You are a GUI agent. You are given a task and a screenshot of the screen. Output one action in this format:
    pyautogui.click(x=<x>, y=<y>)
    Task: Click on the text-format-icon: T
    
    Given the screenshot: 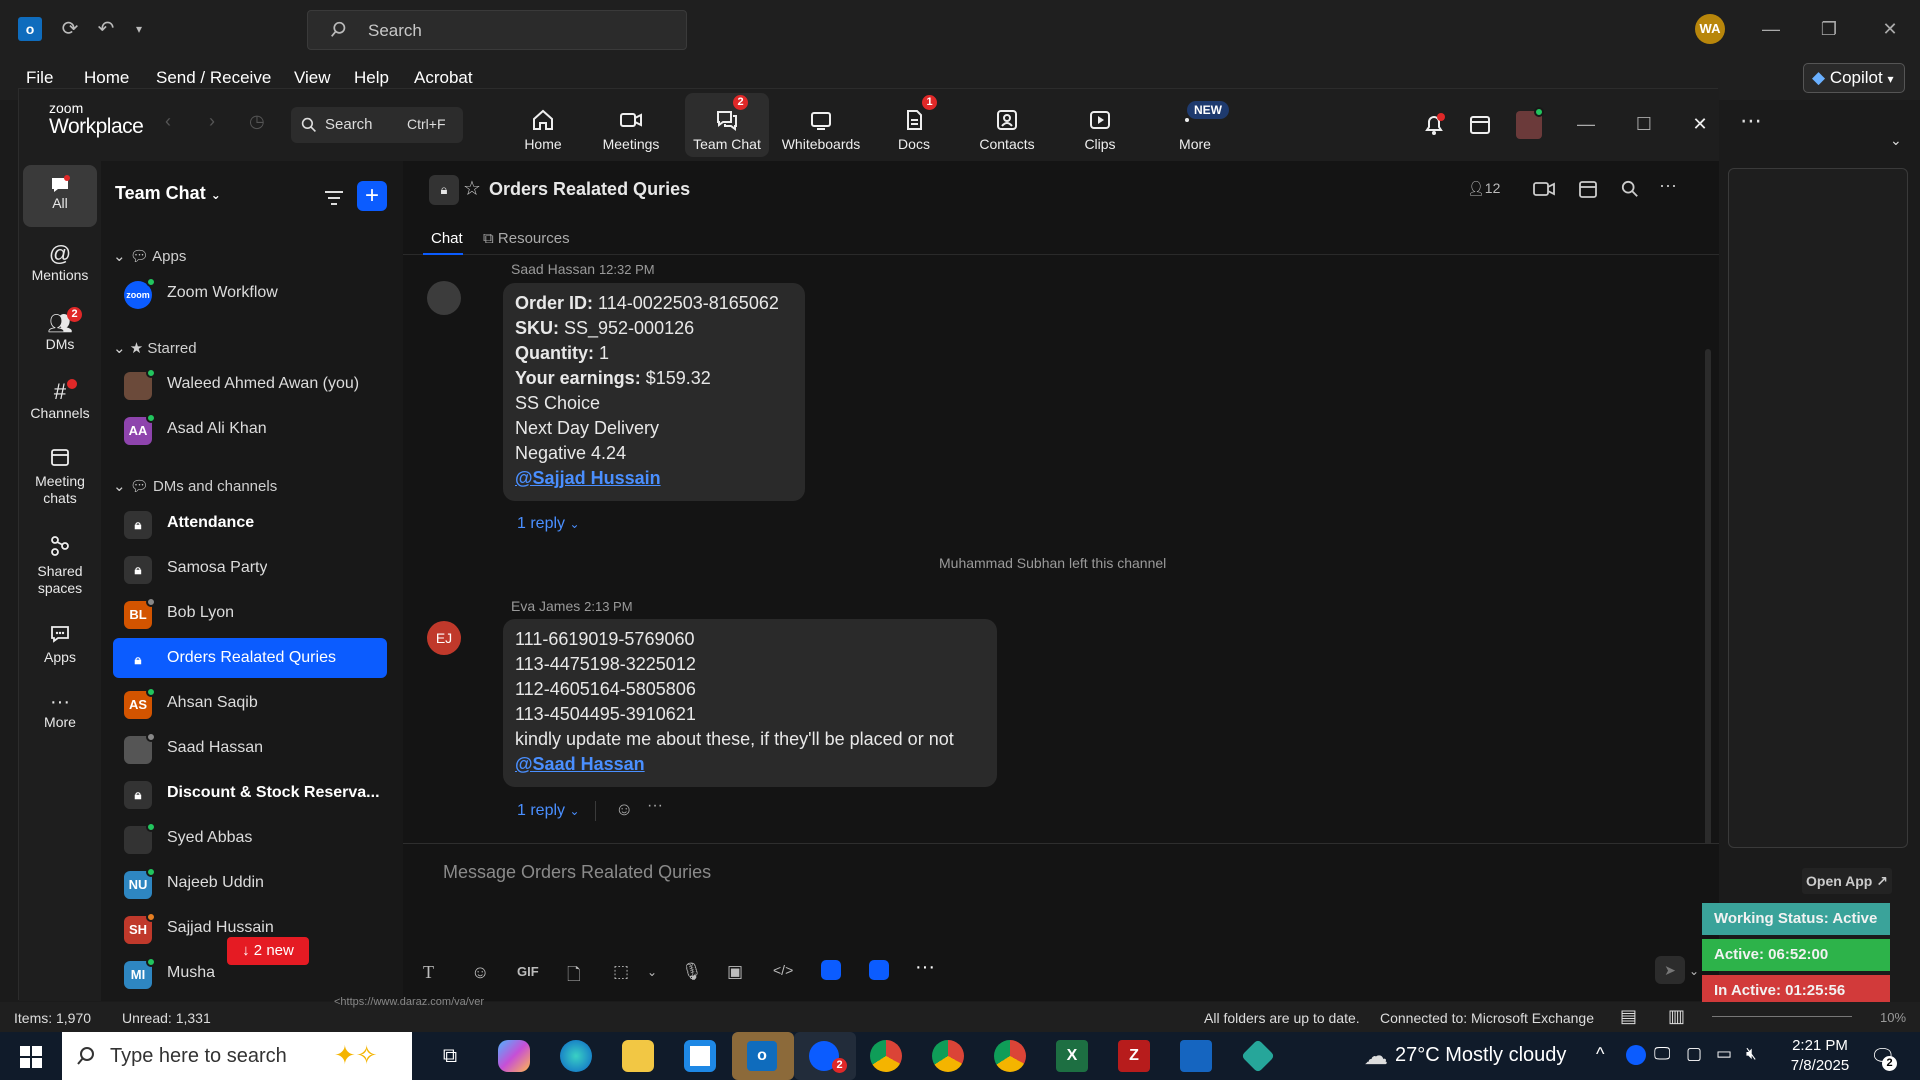 What is the action you would take?
    pyautogui.click(x=428, y=972)
    